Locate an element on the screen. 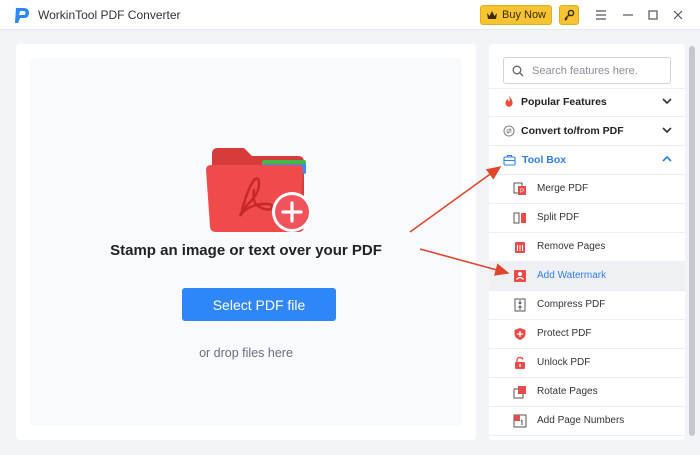  search-icon is located at coordinates (518, 70).